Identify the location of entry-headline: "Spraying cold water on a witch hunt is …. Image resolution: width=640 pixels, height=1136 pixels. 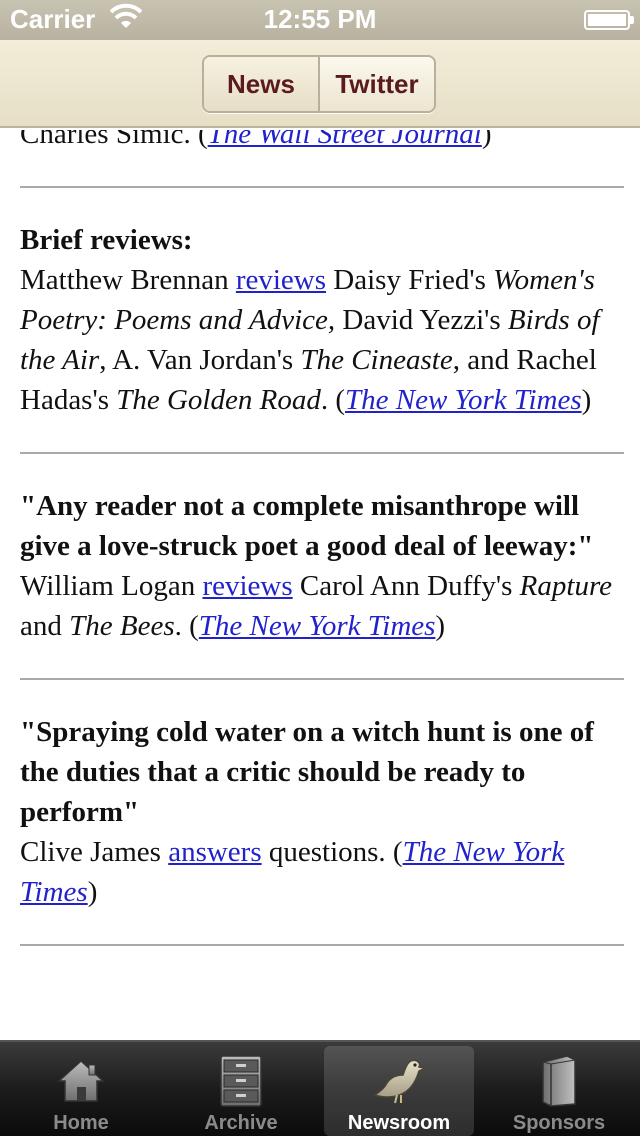
(307, 772).